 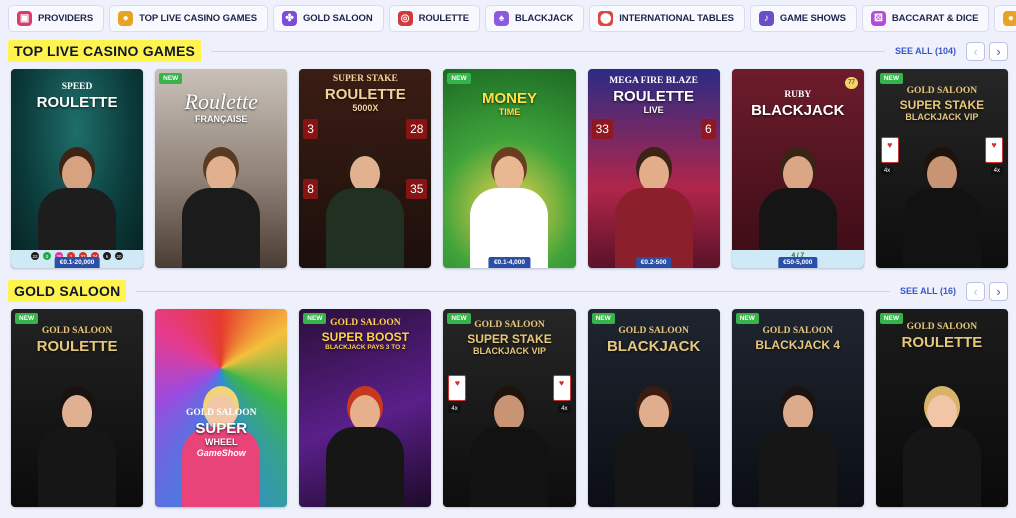 What do you see at coordinates (509, 350) in the screenshot?
I see `logo-sub-text: BLACKJACK VIP` at bounding box center [509, 350].